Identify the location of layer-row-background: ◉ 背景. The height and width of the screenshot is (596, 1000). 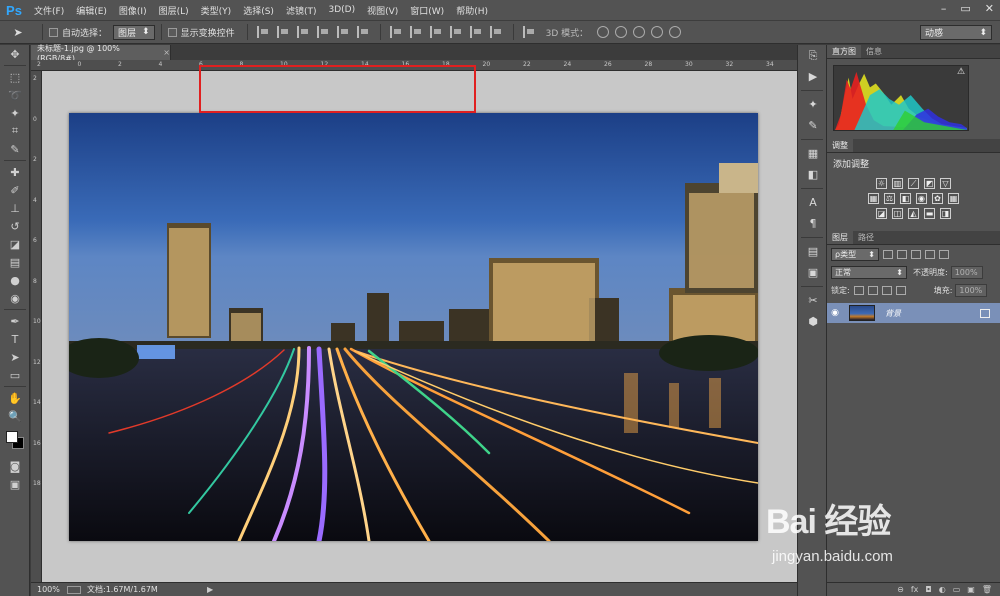
(913, 313).